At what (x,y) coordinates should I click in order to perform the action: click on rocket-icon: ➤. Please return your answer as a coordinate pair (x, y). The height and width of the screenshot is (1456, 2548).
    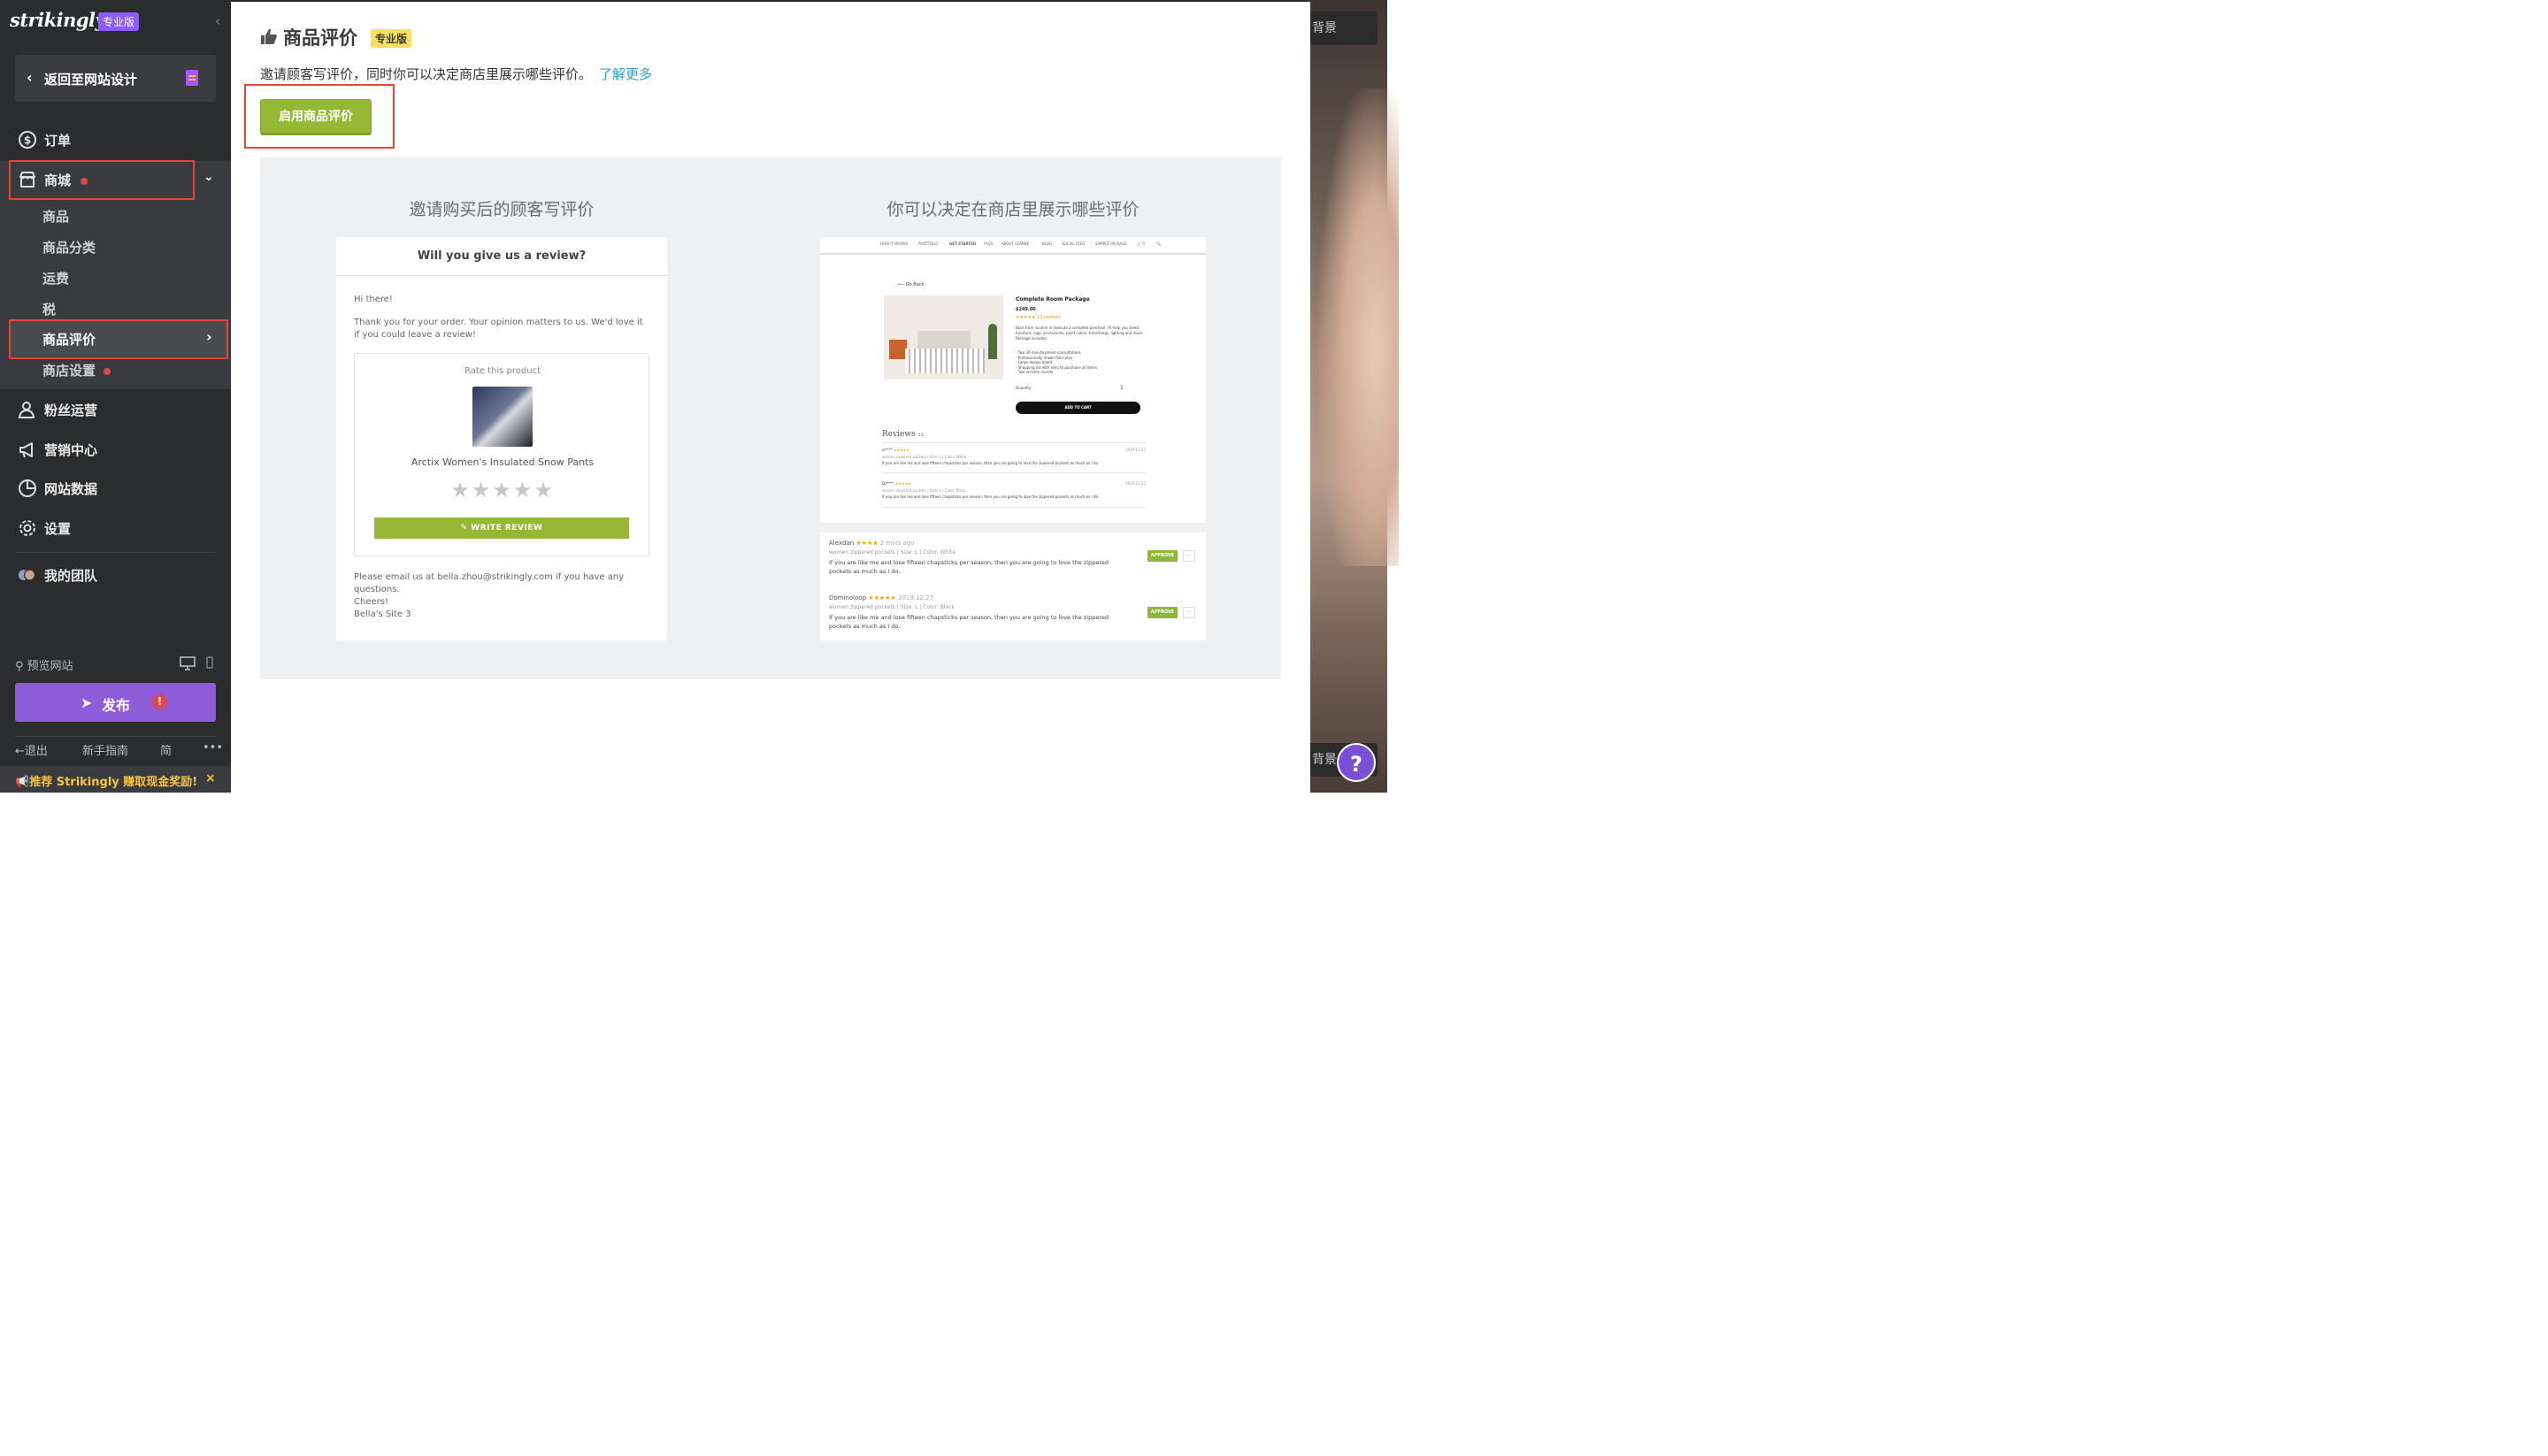
    Looking at the image, I should click on (87, 702).